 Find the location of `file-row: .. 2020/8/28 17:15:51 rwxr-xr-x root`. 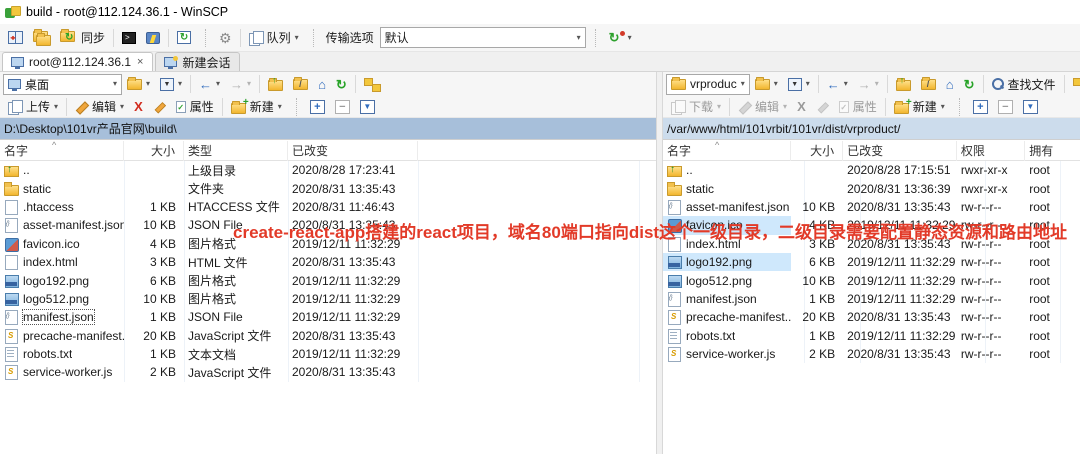

file-row: .. 2020/8/28 17:15:51 rwxr-xr-x root is located at coordinates (871, 170).